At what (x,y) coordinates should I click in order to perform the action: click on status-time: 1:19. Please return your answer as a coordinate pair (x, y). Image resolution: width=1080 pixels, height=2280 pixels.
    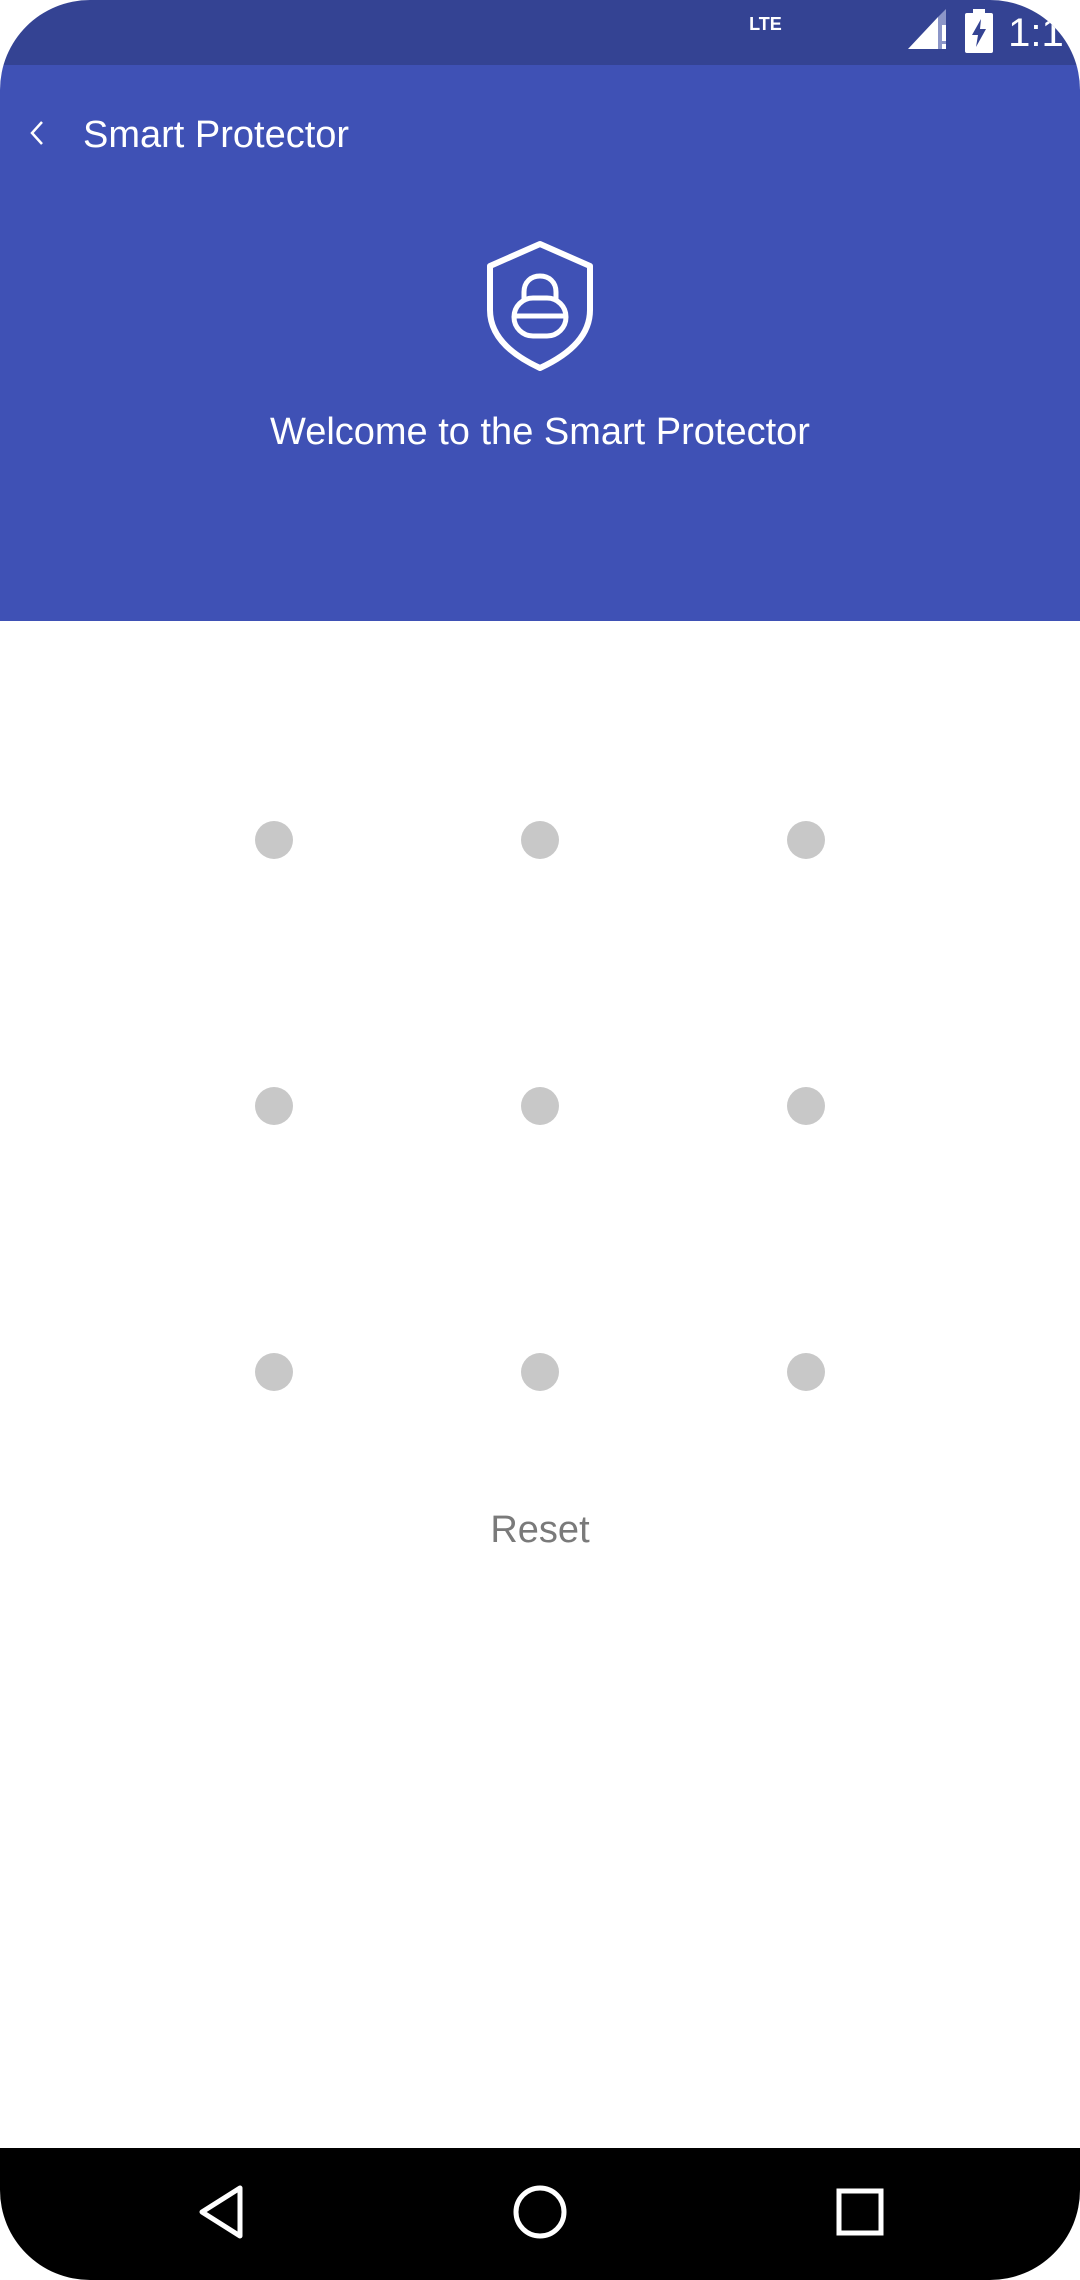
    Looking at the image, I should click on (1044, 32).